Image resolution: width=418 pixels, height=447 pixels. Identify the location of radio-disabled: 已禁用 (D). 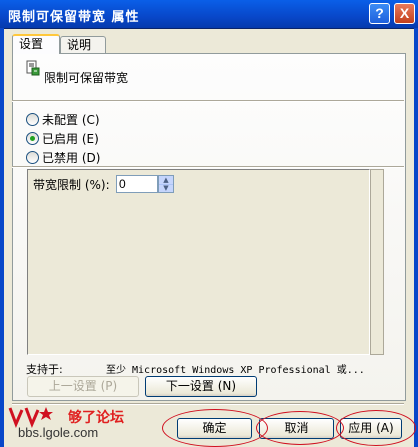
(63, 157).